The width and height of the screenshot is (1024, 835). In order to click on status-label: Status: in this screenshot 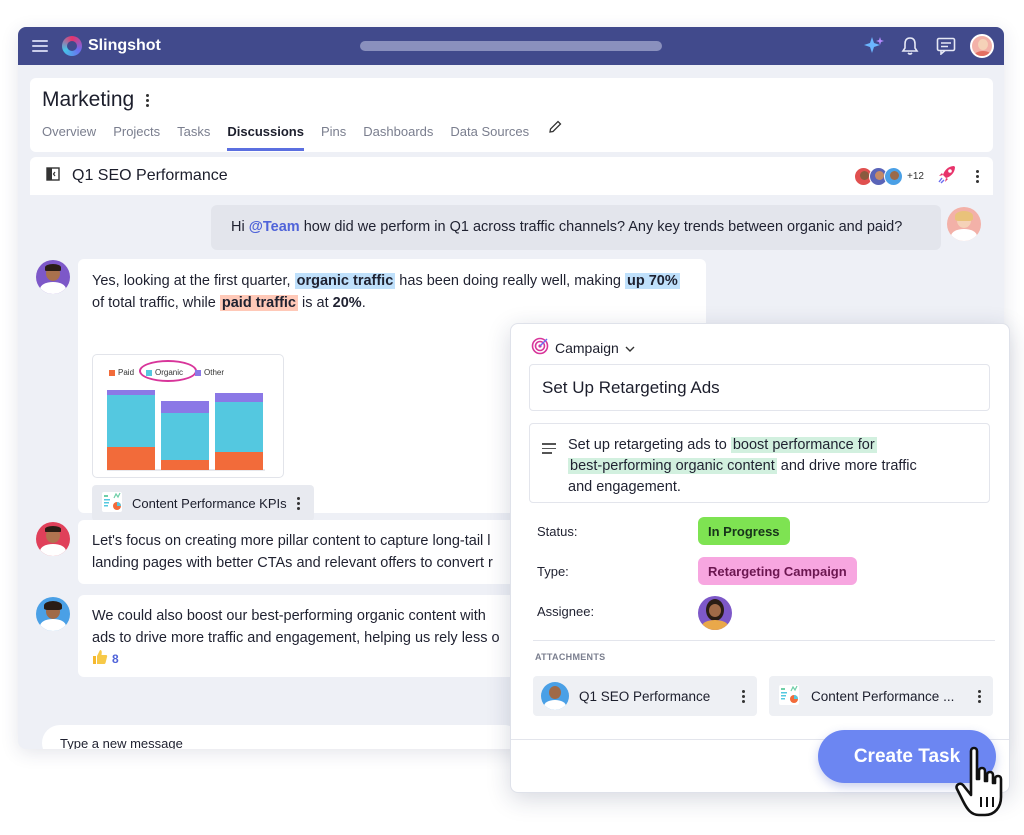, I will do `click(557, 531)`.